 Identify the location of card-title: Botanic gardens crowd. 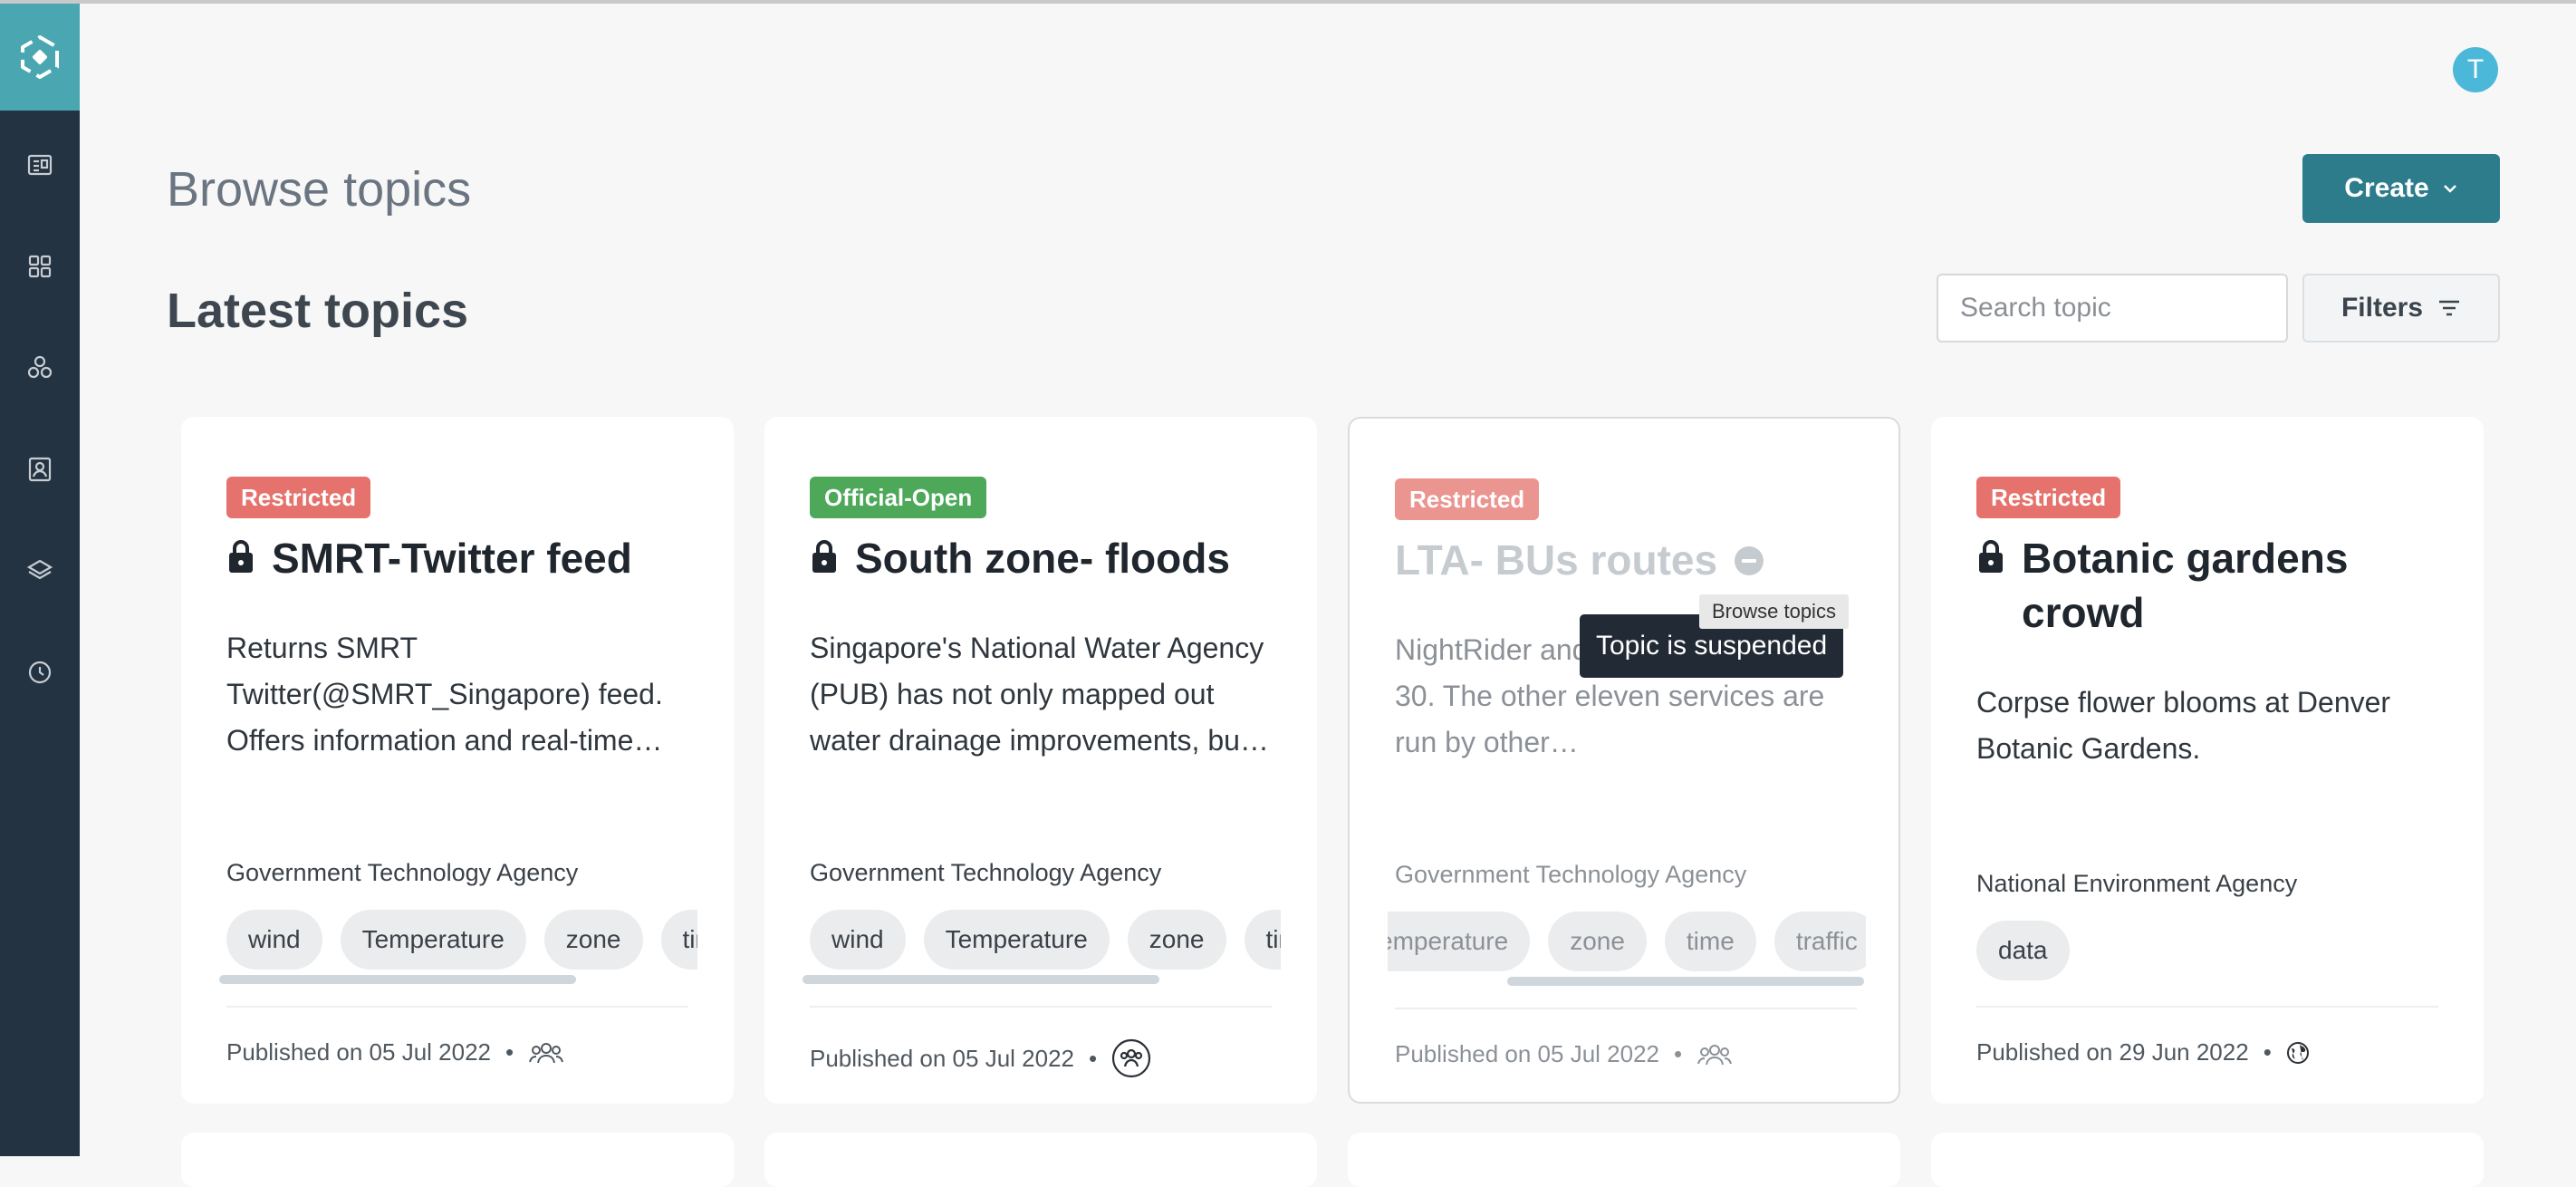
(2211, 585).